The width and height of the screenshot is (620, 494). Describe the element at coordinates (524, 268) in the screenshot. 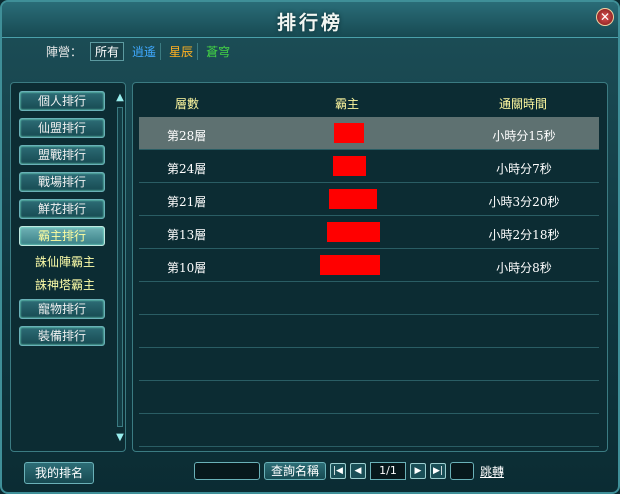

I see `row-time: 小時分8秒` at that location.